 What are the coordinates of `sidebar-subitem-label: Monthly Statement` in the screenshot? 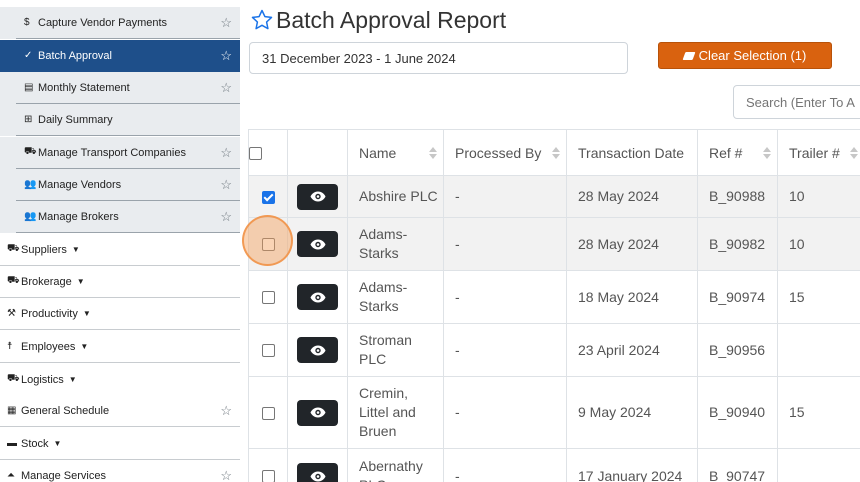 It's located at (84, 87).